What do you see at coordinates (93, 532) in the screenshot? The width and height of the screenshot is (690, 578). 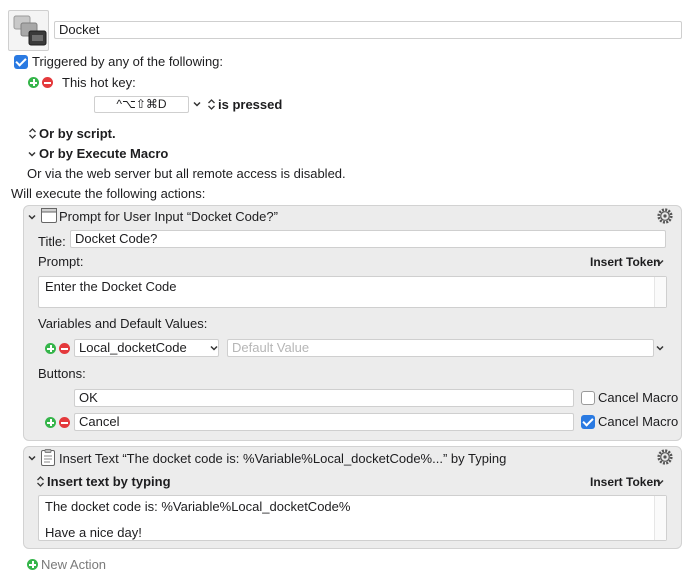 I see `insert-text-line-2: Have a nice day!` at bounding box center [93, 532].